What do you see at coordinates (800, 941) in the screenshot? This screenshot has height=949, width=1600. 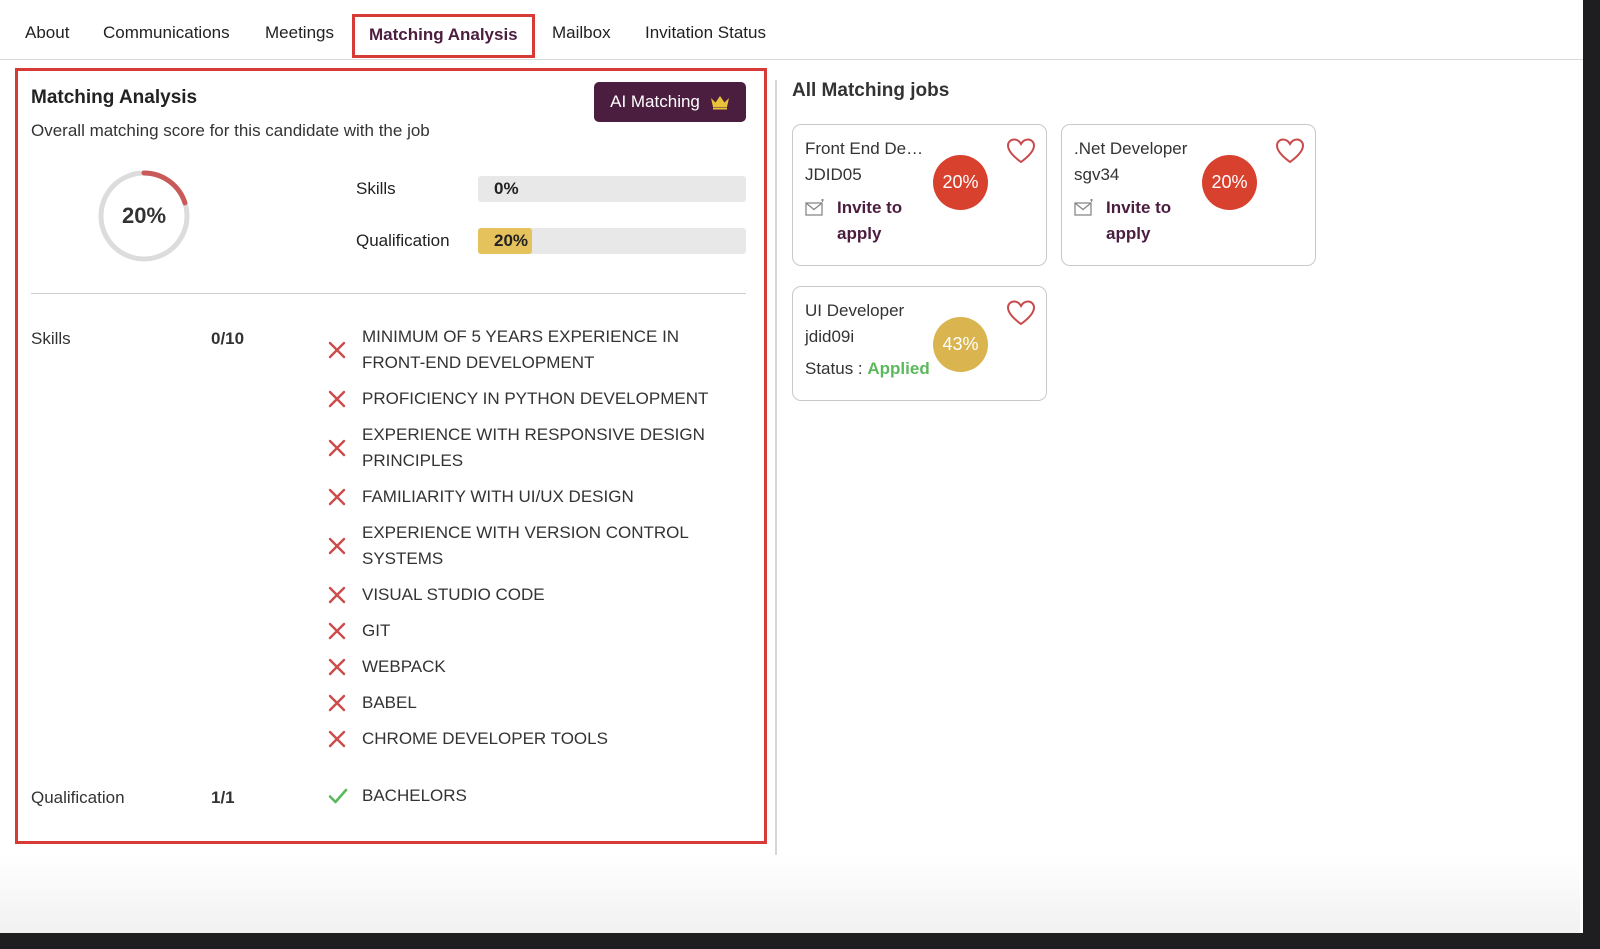 I see `dock-bar` at bounding box center [800, 941].